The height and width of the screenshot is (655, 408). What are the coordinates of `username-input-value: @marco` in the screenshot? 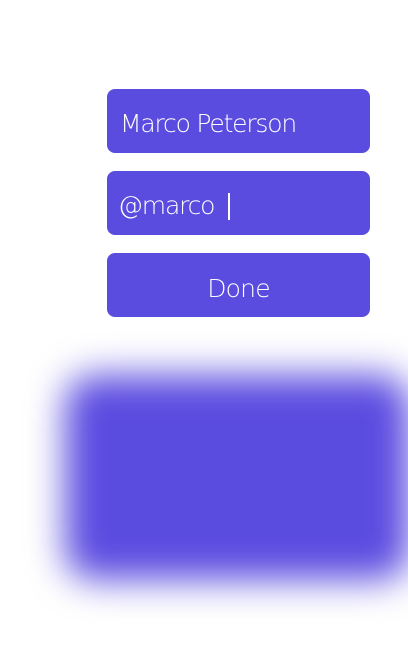 It's located at (166, 205).